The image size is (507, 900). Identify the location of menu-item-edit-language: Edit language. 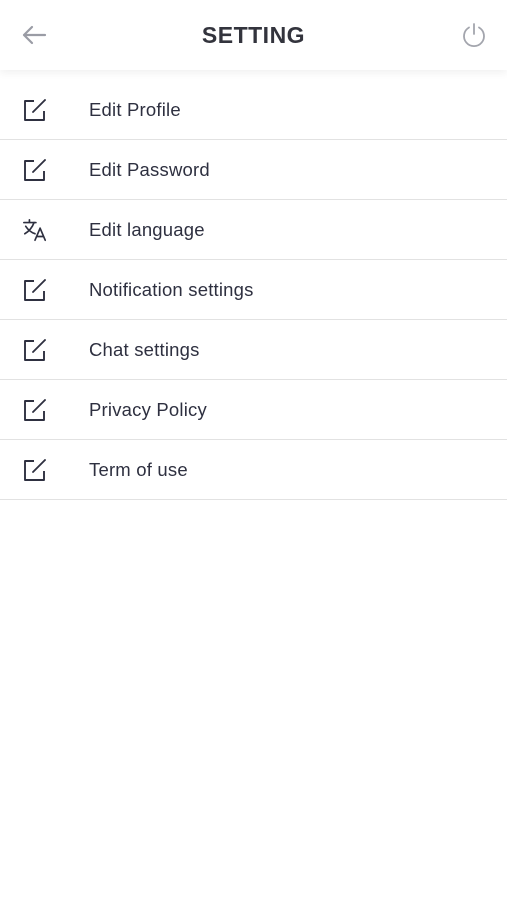
(253, 230).